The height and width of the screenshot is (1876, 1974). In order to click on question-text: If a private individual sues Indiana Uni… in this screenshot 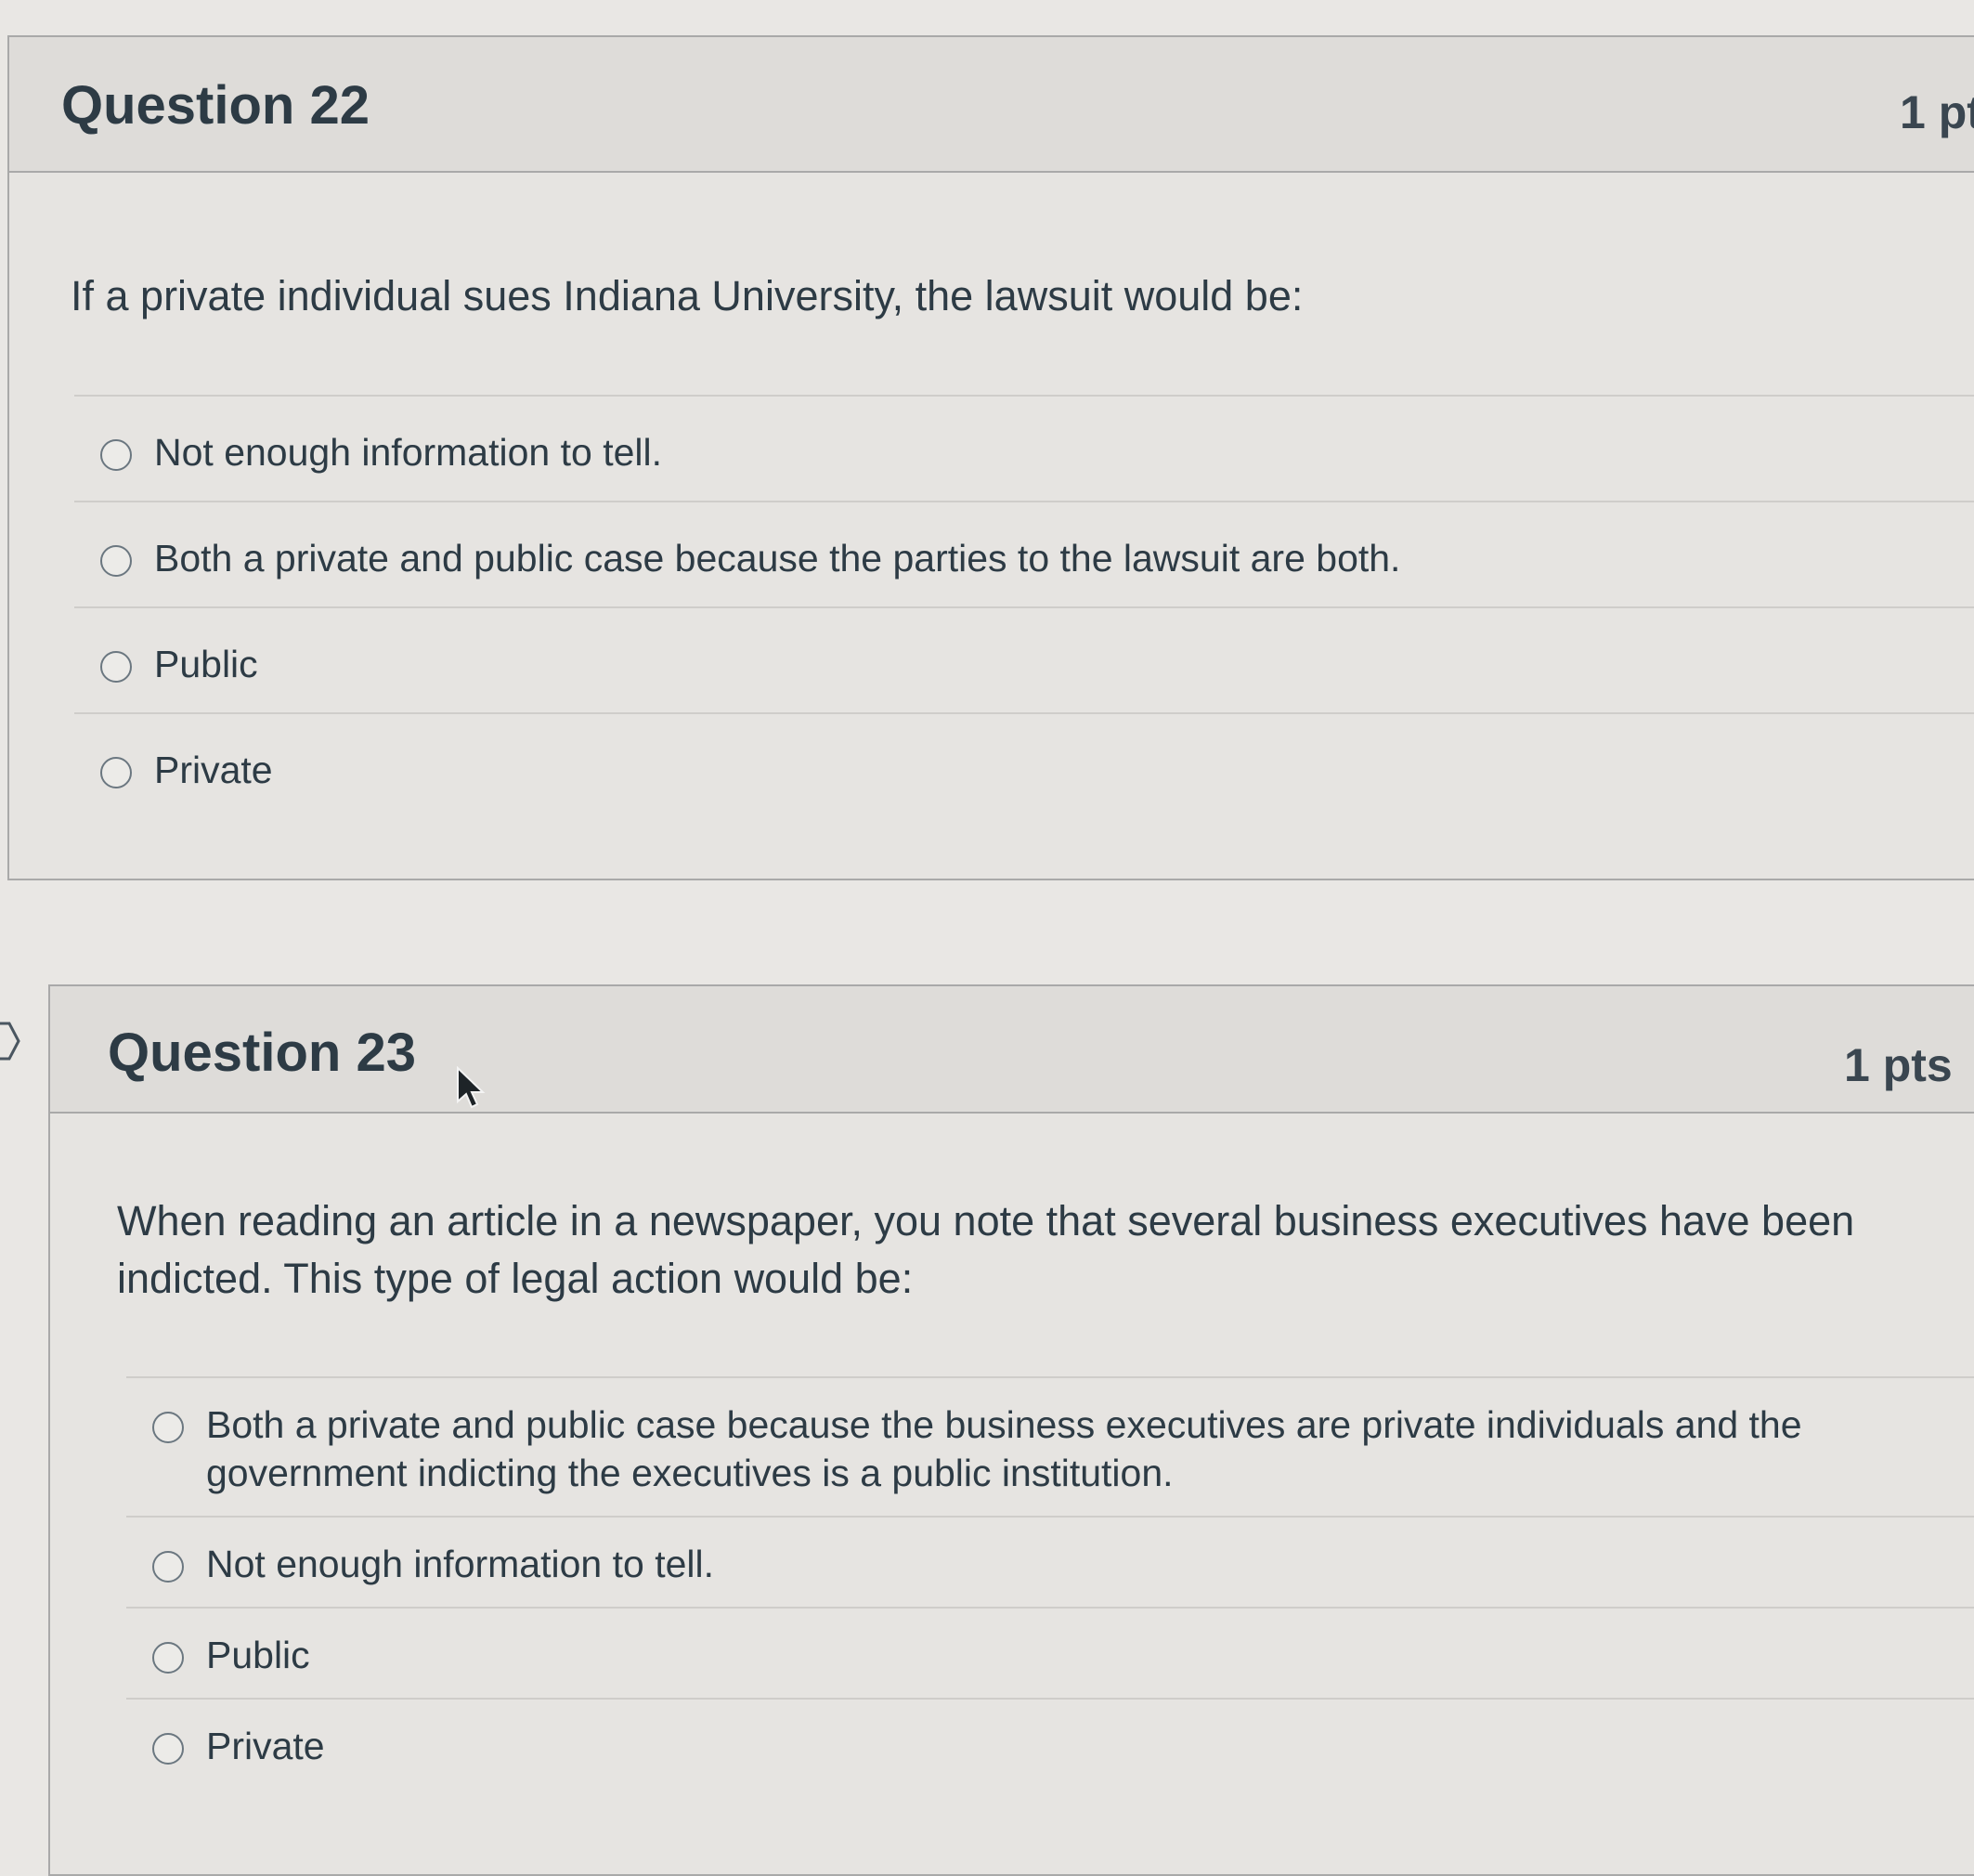, I will do `click(687, 295)`.